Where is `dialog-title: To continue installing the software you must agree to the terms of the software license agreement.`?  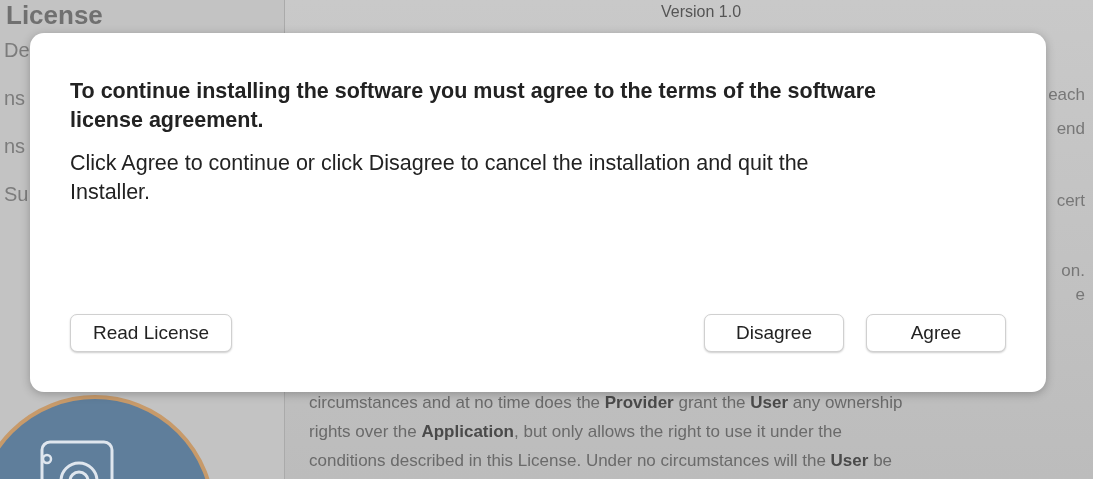 dialog-title: To continue installing the software you must agree to the terms of the software license agreement. is located at coordinates (473, 106).